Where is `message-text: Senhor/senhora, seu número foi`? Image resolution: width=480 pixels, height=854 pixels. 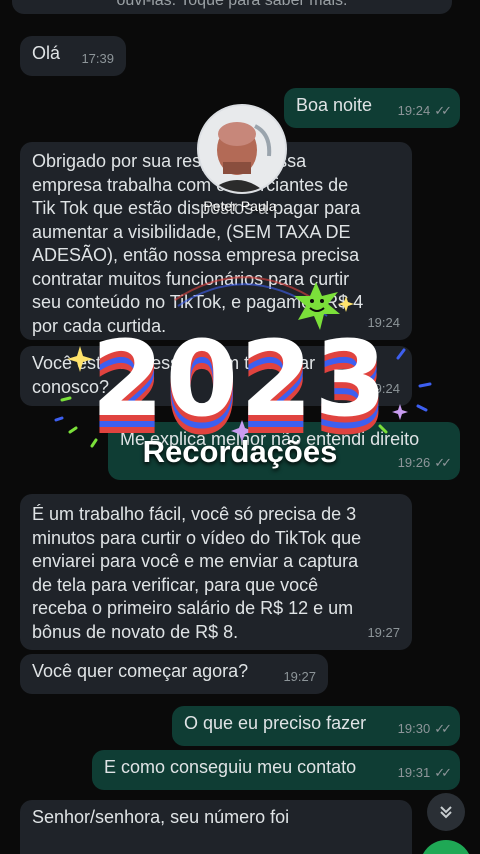 message-text: Senhor/senhora, seu número foi is located at coordinates (161, 817).